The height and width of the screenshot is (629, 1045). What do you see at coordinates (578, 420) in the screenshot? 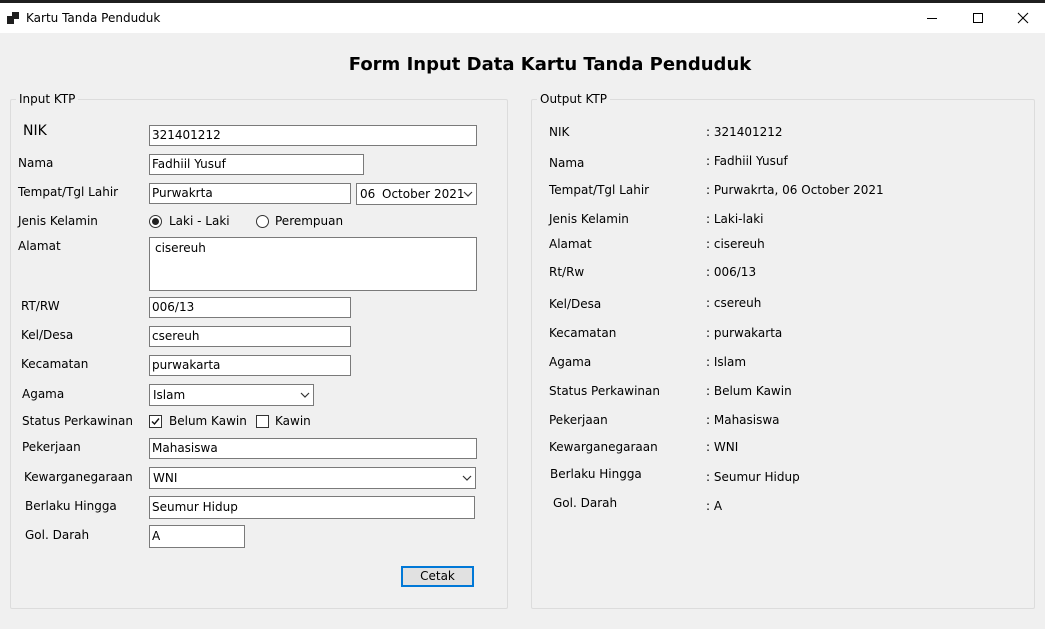
I see `output-label-pekerjaan: Pekerjaan` at bounding box center [578, 420].